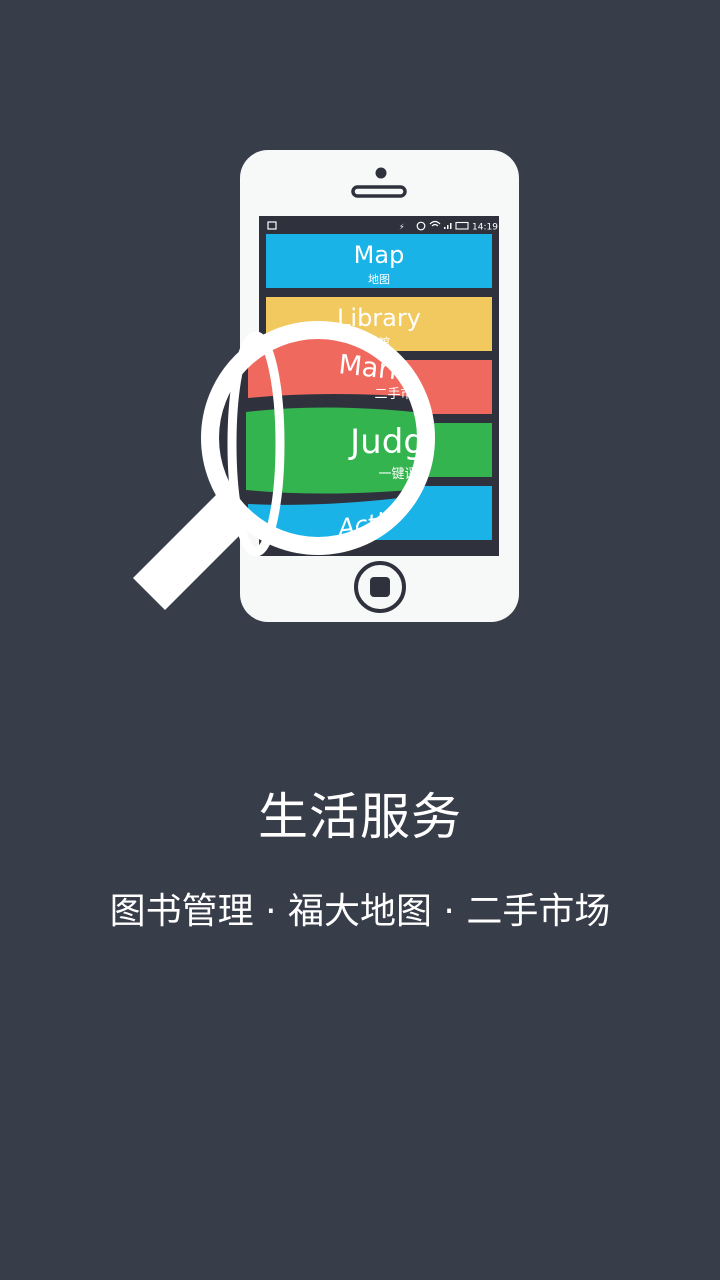  Describe the element at coordinates (379, 255) in the screenshot. I see `tile-map-label: Map` at that location.